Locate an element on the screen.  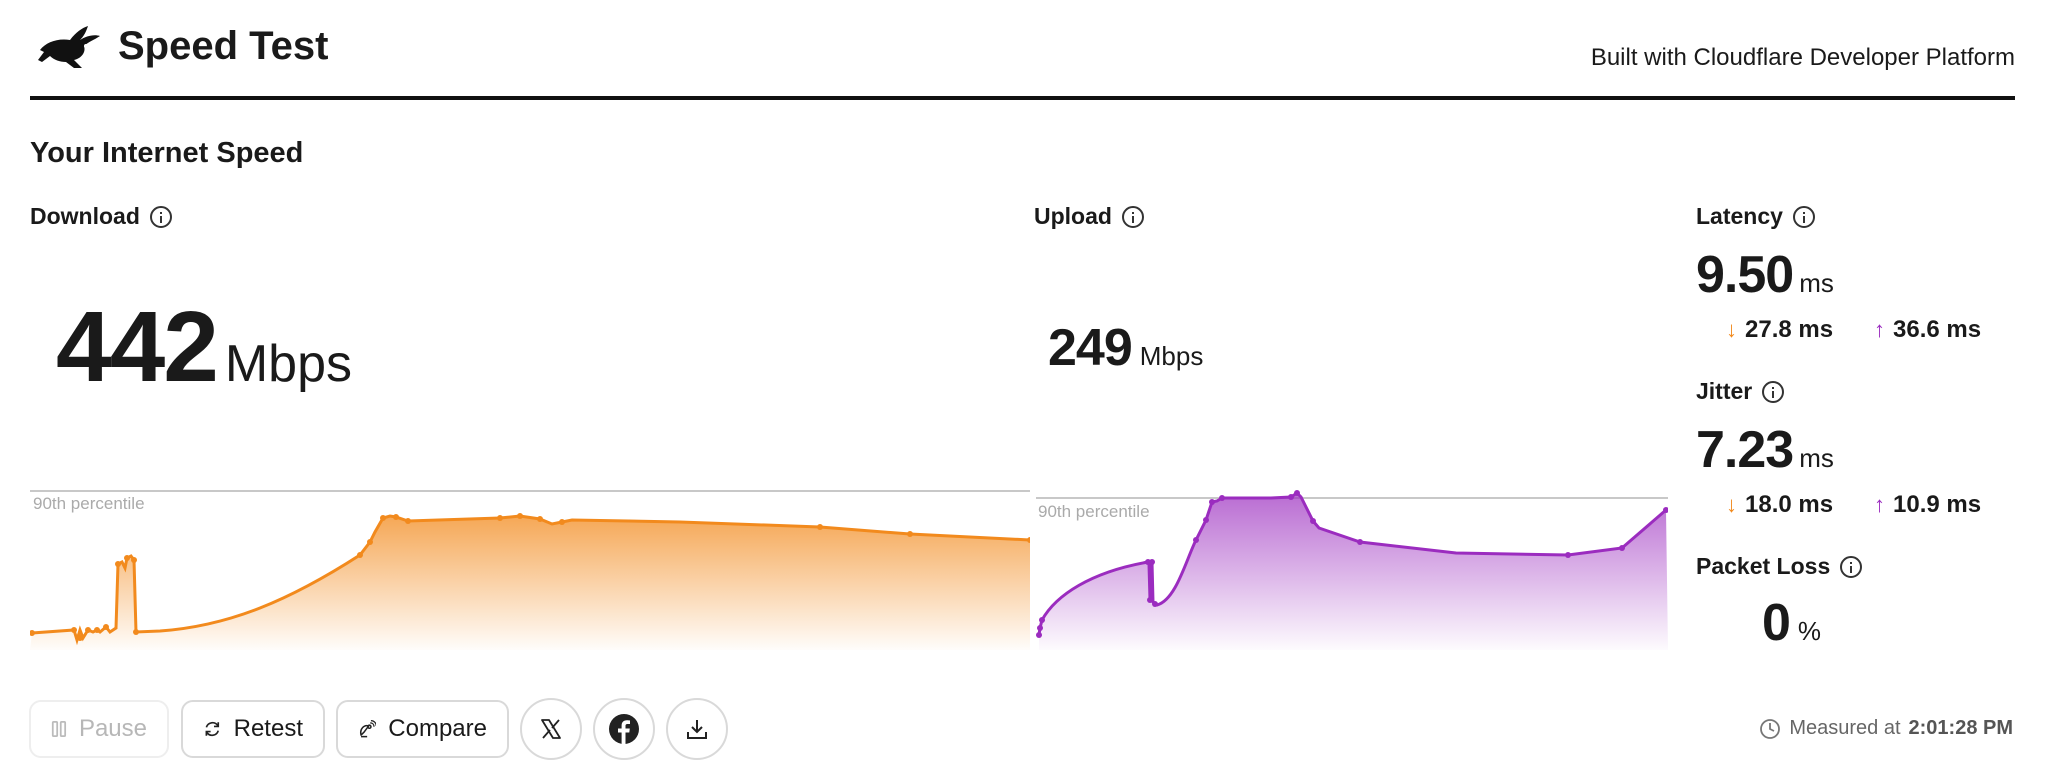
jitter-value: 7.23 ms is located at coordinates (1765, 450).